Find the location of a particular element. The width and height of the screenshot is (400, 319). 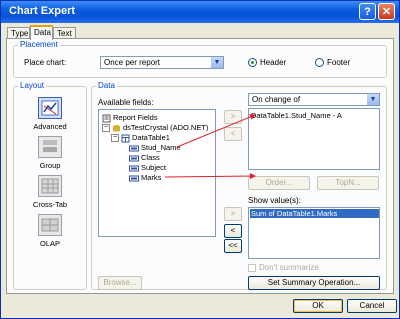

annotation-arrows is located at coordinates (210, 147).